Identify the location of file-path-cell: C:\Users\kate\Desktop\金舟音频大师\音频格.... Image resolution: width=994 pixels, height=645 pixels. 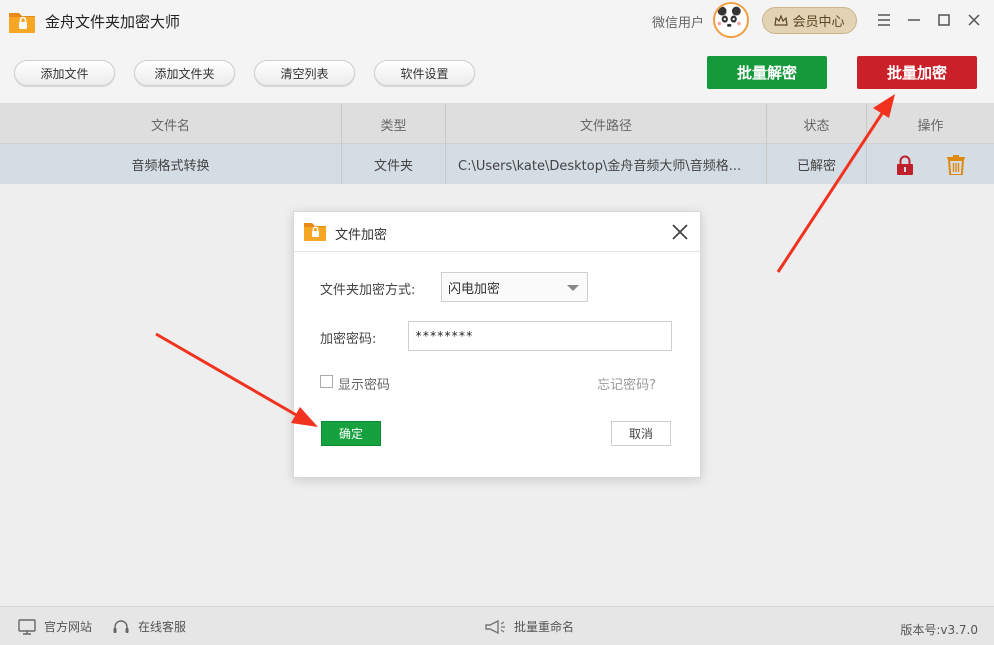
(606, 164).